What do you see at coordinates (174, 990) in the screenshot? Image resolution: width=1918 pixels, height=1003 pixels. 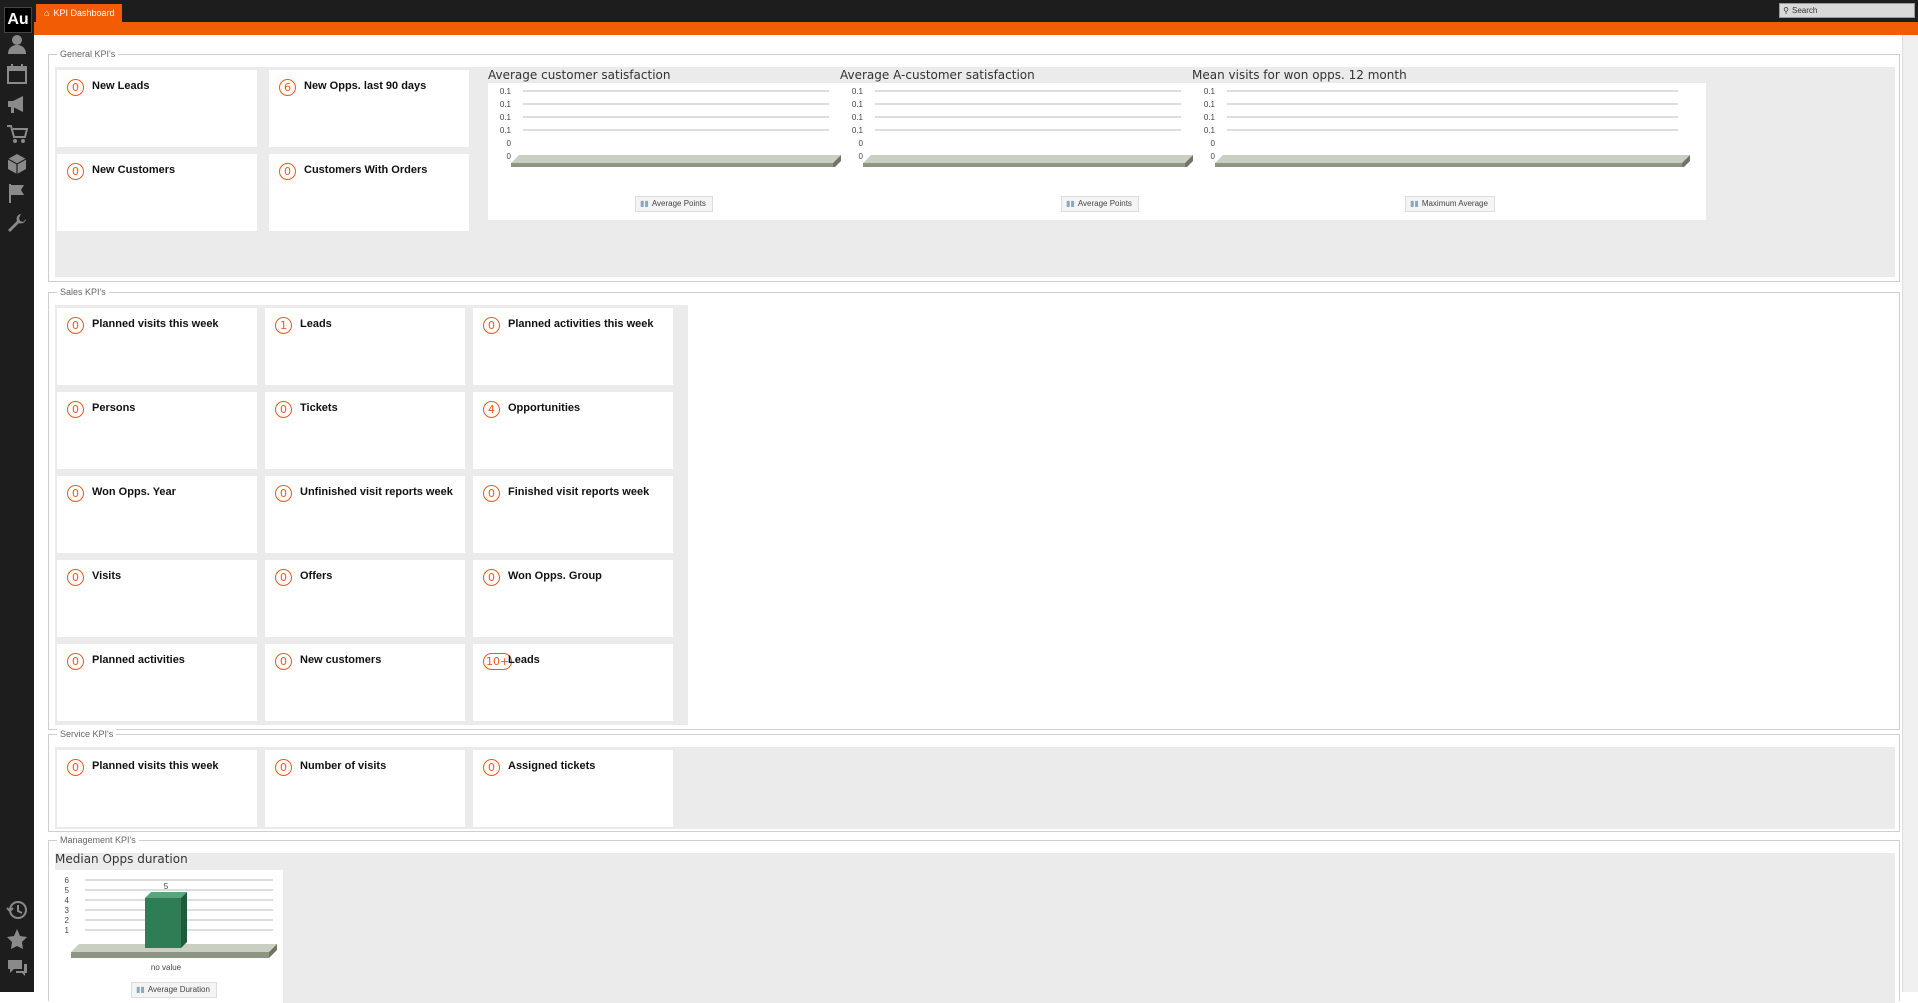 I see `chart-legend: ▮▮ Average Duration` at bounding box center [174, 990].